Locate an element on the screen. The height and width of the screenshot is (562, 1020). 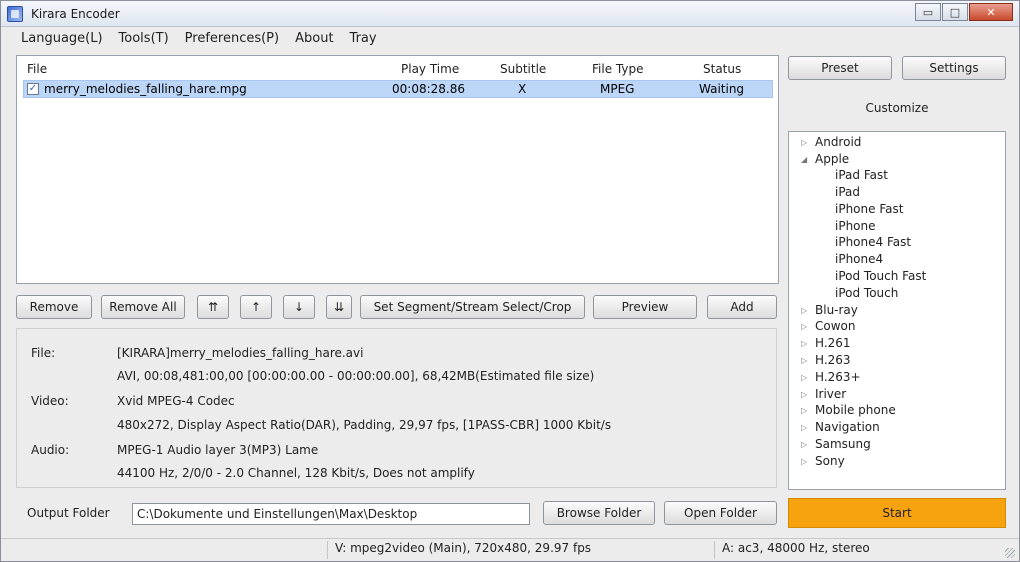
maximize-button: □ is located at coordinates (955, 12).